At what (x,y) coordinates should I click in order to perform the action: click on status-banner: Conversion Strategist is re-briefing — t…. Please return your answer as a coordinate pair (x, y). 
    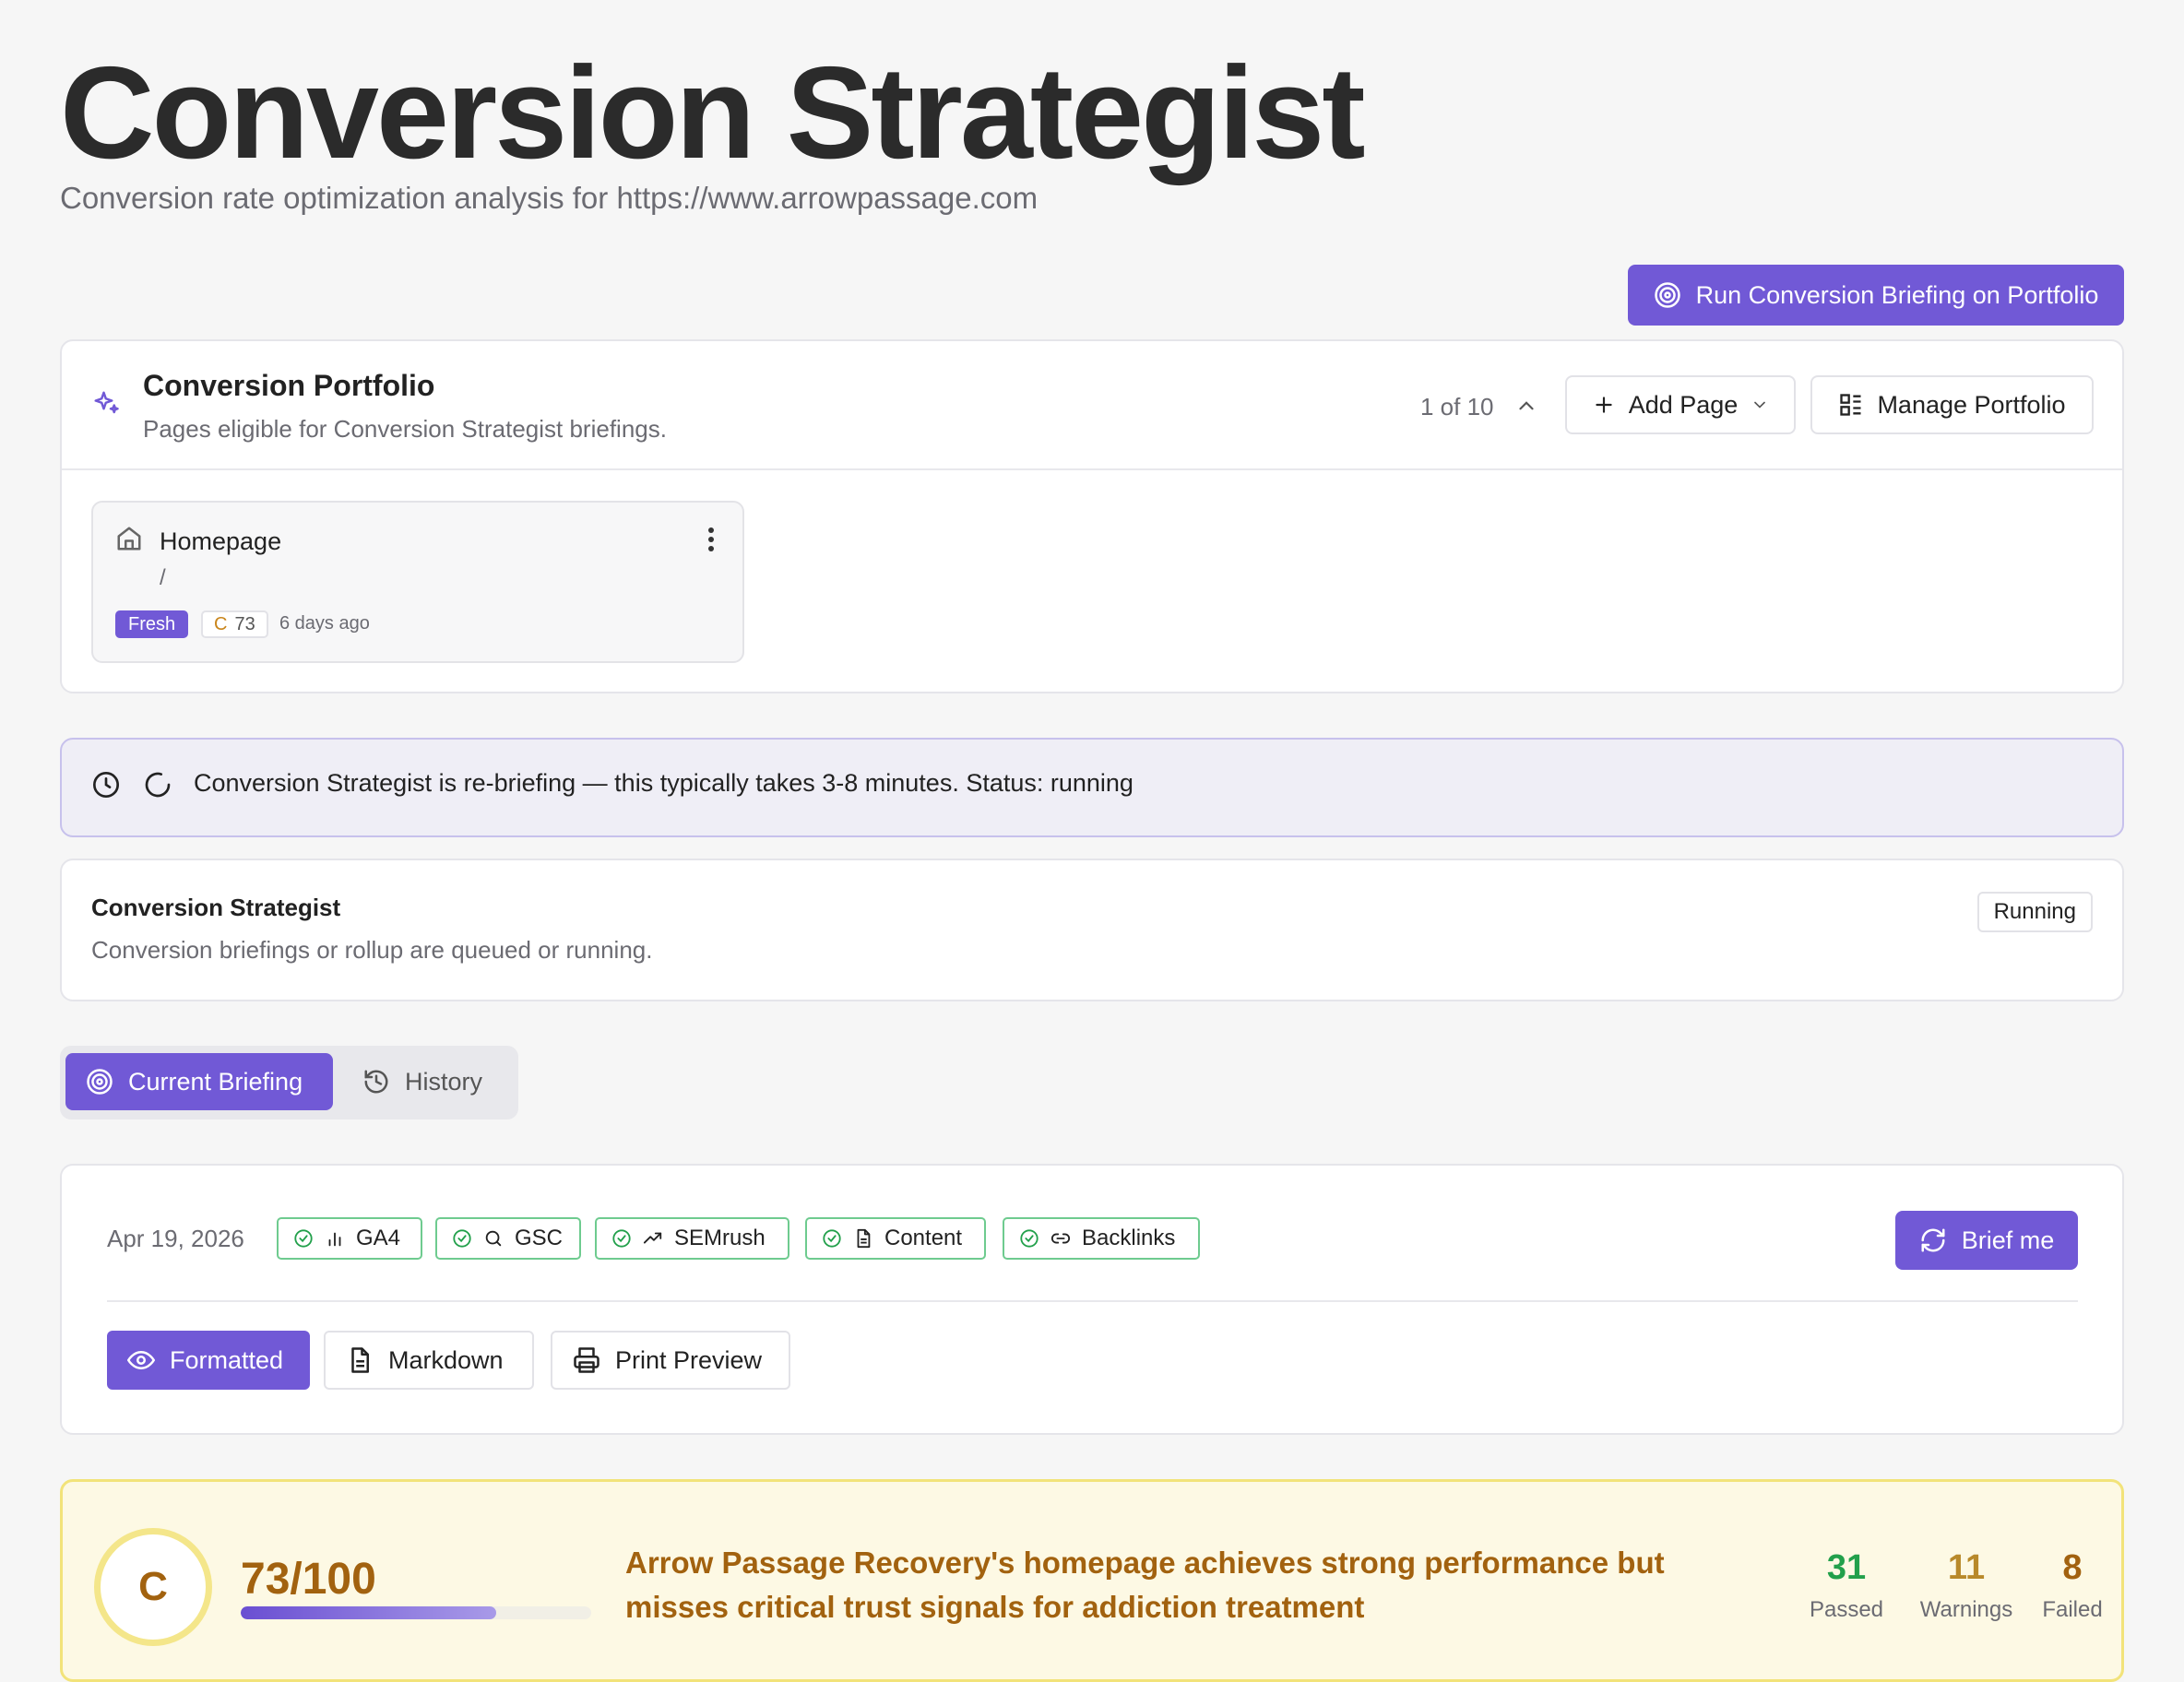
    Looking at the image, I should click on (1092, 787).